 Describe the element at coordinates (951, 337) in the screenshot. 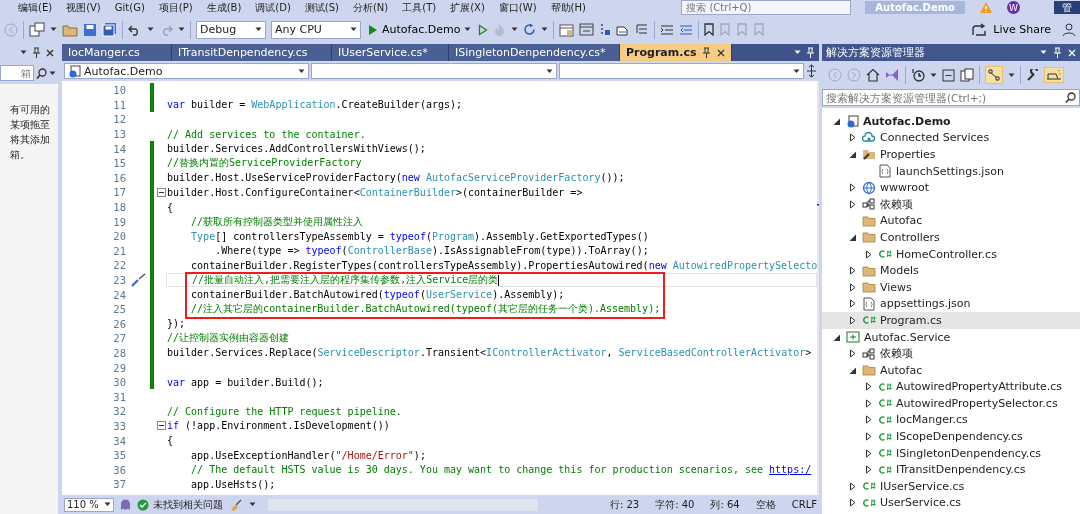

I see `tree-item: Autofac.Service` at that location.